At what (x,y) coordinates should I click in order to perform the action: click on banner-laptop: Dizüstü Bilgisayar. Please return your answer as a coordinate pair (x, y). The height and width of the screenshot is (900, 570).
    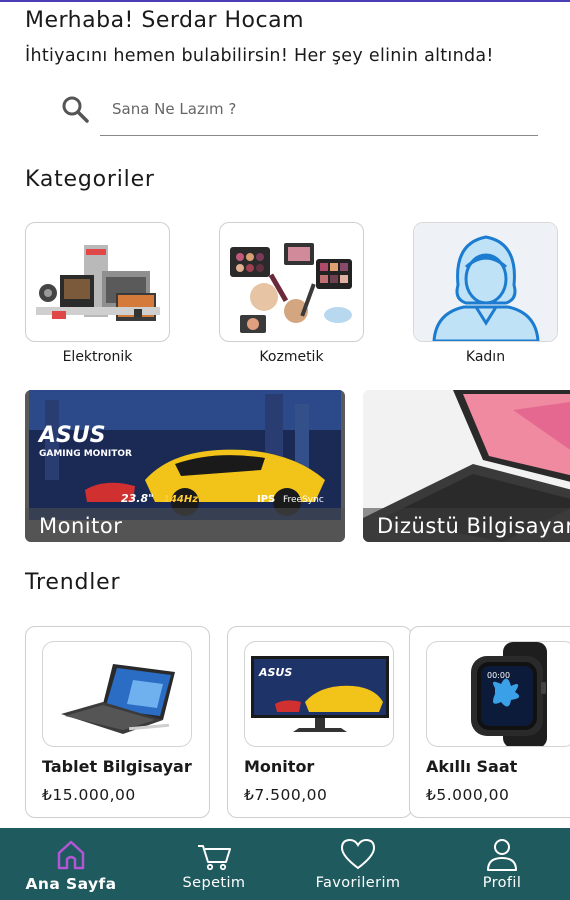
    Looking at the image, I should click on (466, 466).